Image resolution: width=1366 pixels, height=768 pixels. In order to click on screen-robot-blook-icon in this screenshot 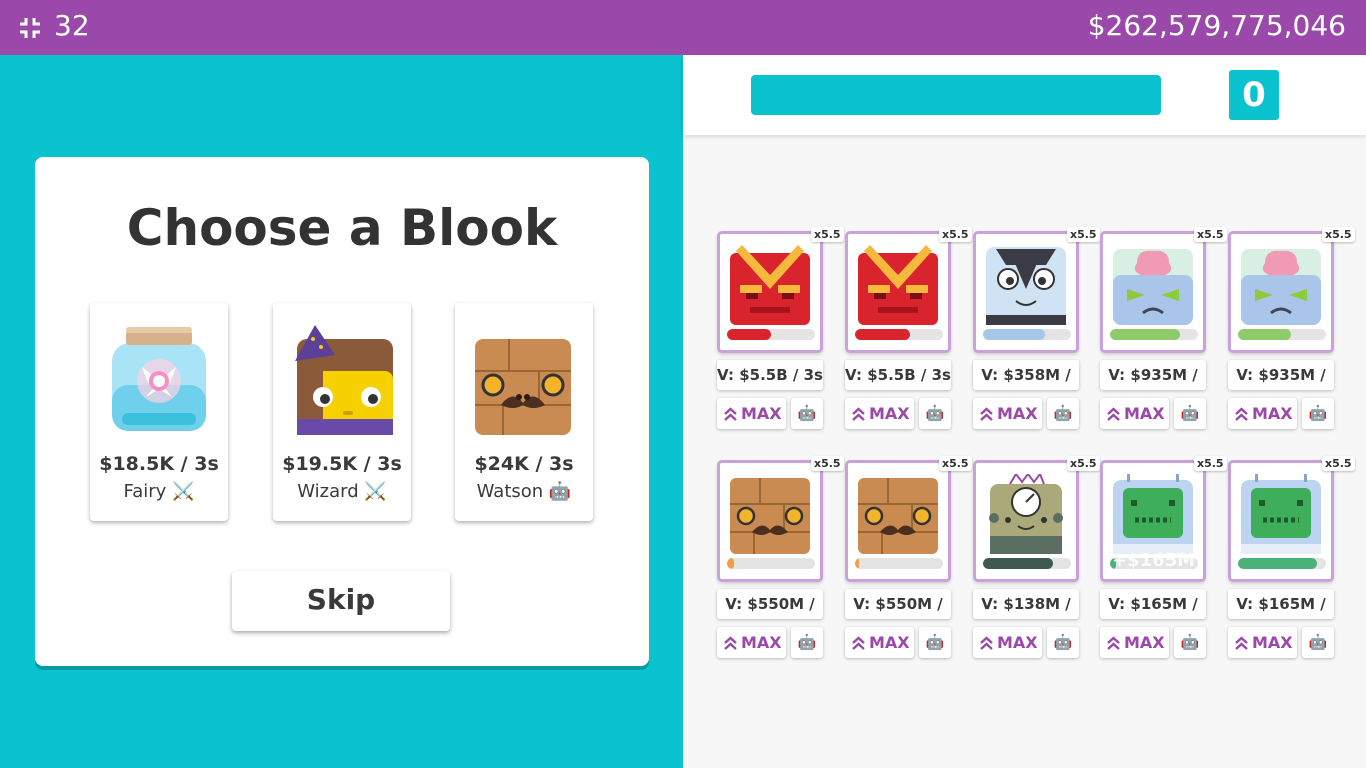, I will do `click(1281, 514)`.